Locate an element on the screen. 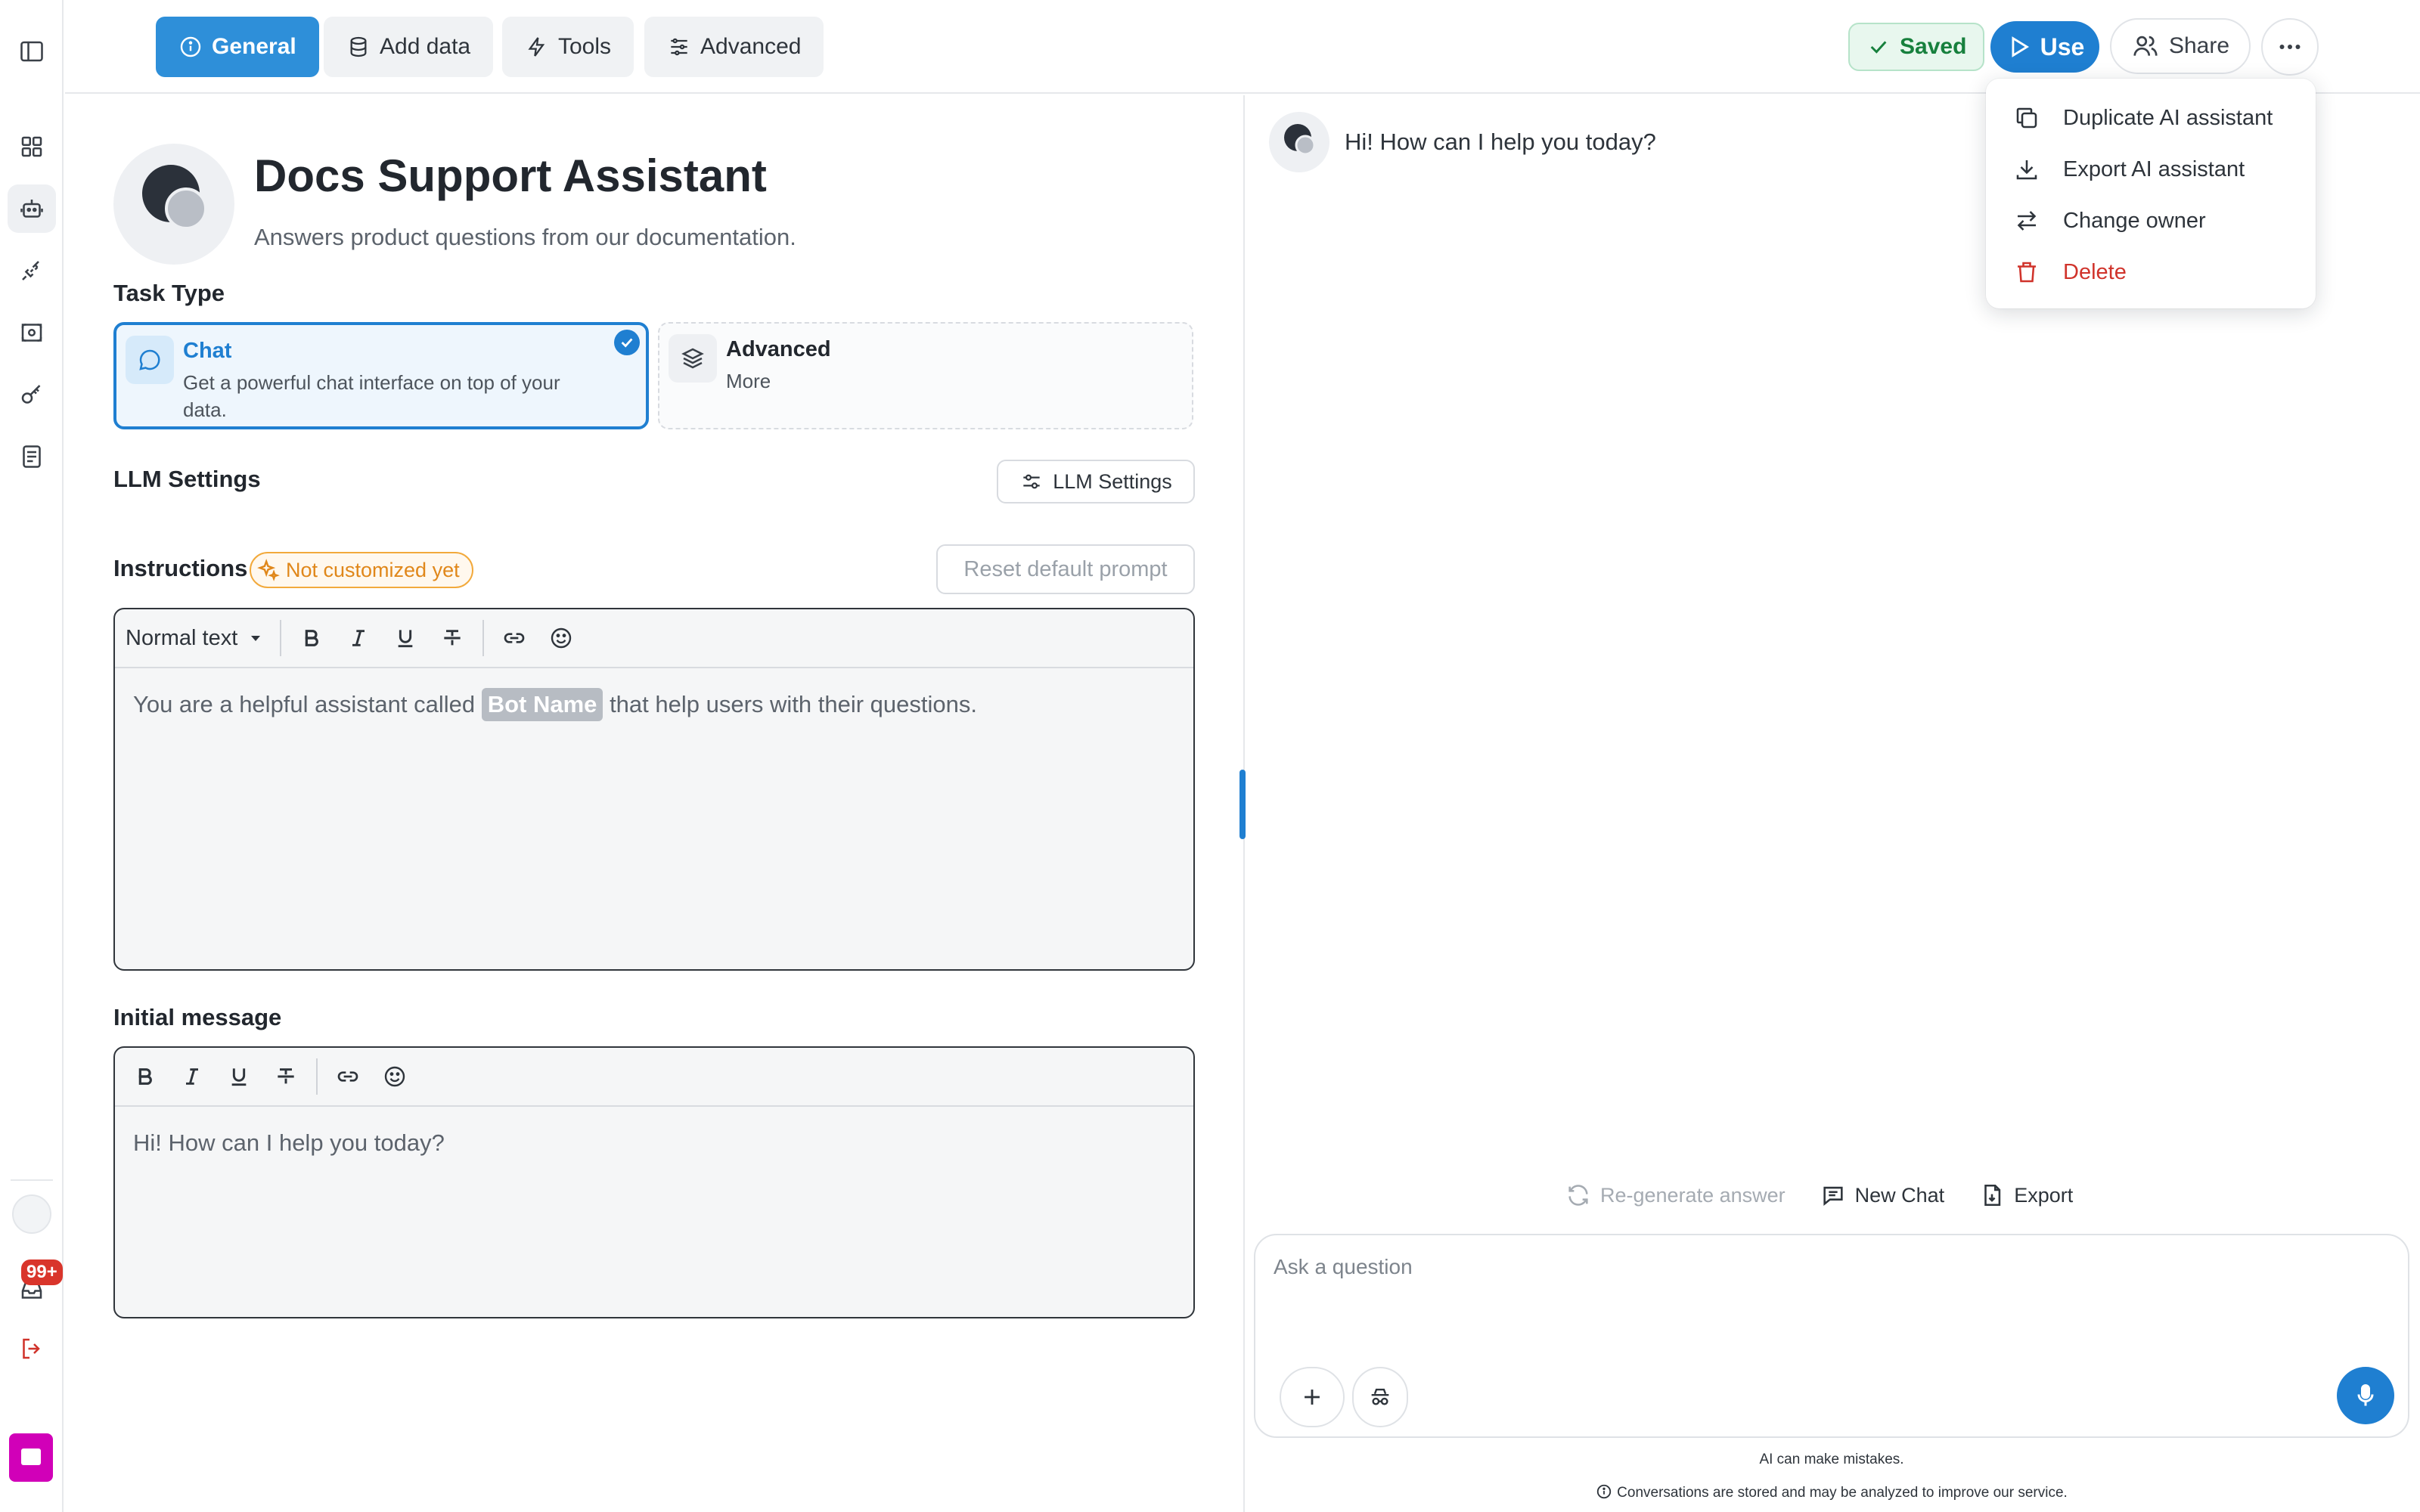 The image size is (2420, 1512). not-customized-badge: Not customized yet is located at coordinates (361, 570).